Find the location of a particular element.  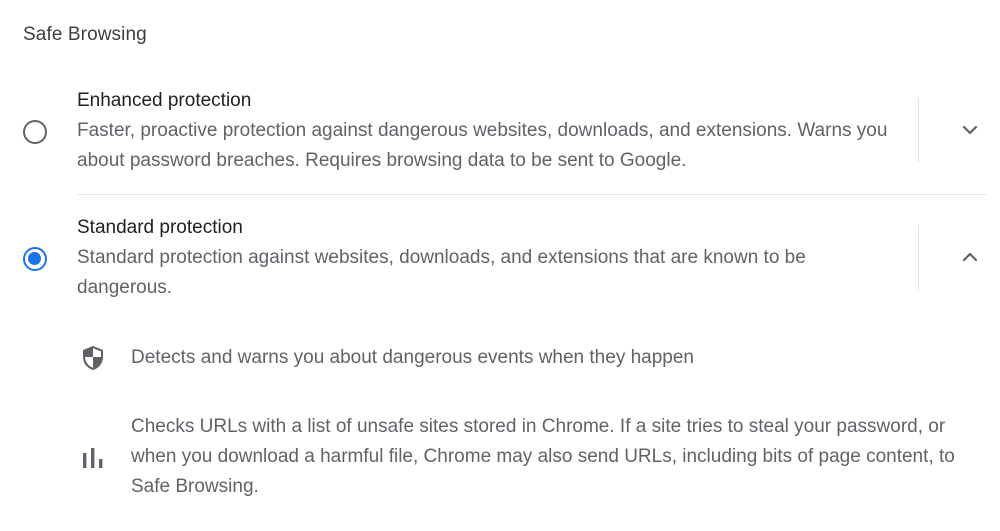

chevron-up-icon is located at coordinates (970, 257).